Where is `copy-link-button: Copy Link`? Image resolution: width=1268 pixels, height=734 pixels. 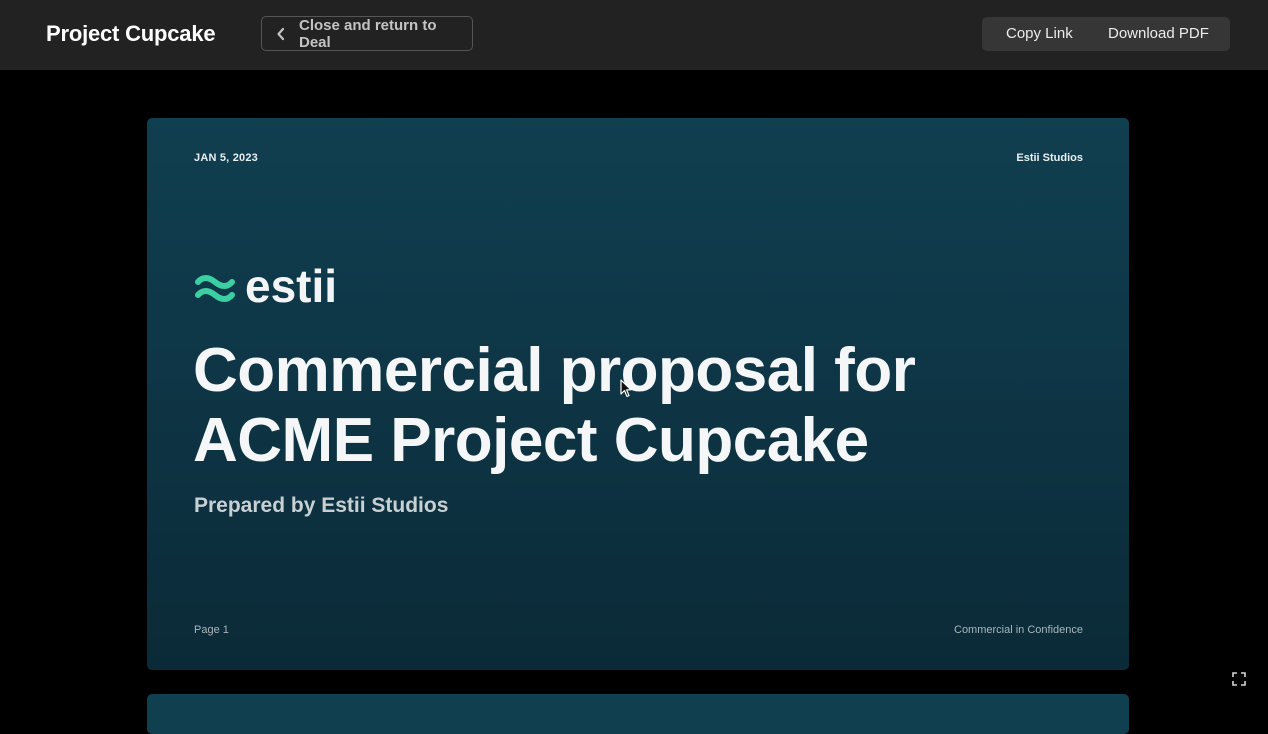
copy-link-button: Copy Link is located at coordinates (1037, 34).